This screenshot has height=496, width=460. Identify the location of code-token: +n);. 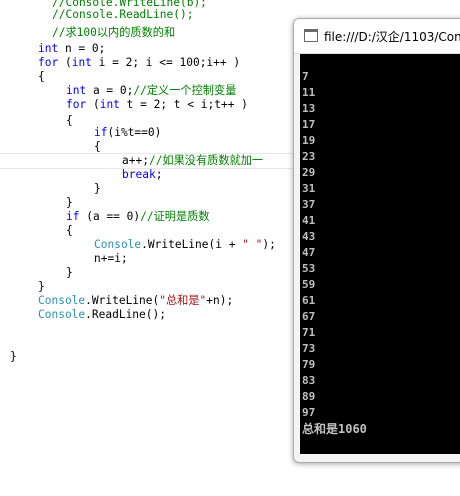
(220, 300).